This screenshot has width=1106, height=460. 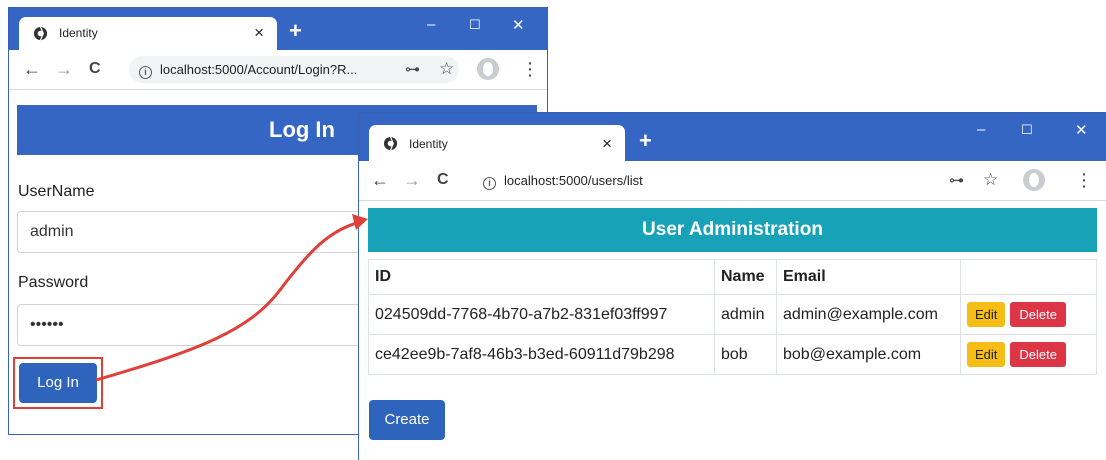 I want to click on nav-bar: ← → C i localhost:5000/users/list ⊶ ☆ ⋮, so click(x=732, y=181).